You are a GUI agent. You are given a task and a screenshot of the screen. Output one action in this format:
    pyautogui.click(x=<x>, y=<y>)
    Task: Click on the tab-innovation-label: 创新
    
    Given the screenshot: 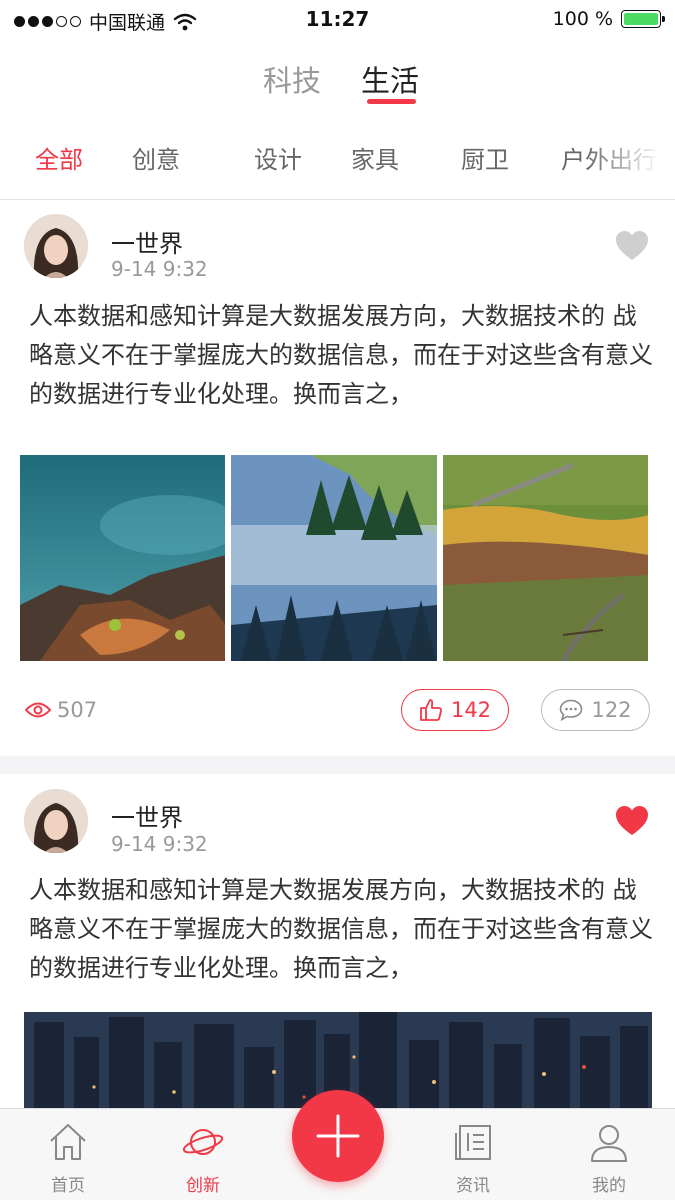 What is the action you would take?
    pyautogui.click(x=203, y=1186)
    